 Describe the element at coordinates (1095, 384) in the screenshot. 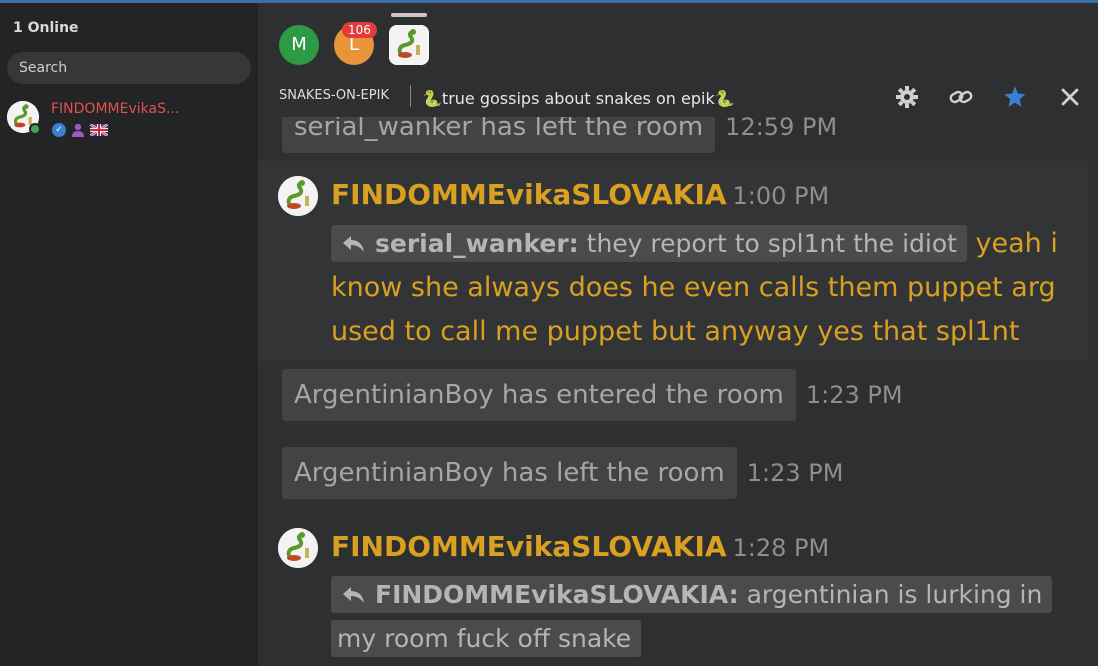

I see `scrollbar` at that location.